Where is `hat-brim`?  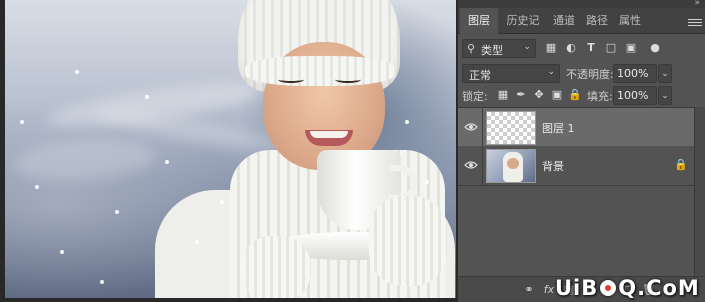 hat-brim is located at coordinates (320, 71).